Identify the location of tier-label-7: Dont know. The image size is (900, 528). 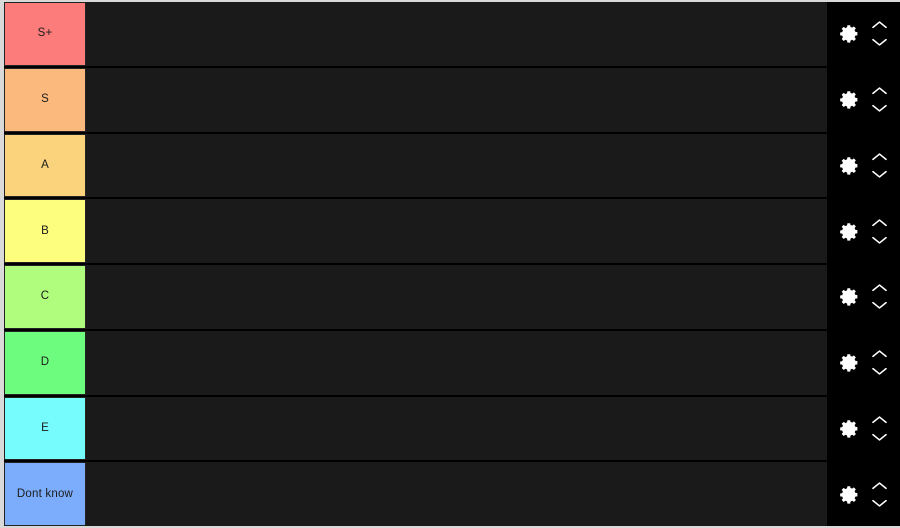
(45, 494).